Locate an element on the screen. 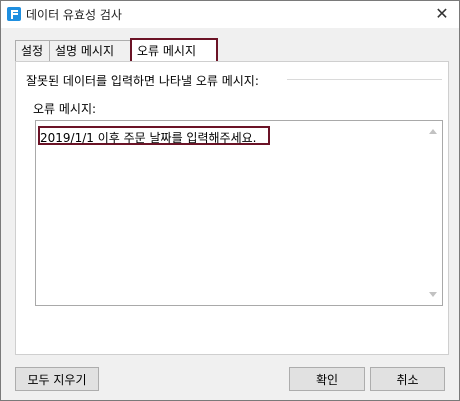 This screenshot has width=460, height=401. scroll-down-arrow-icon is located at coordinates (433, 294).